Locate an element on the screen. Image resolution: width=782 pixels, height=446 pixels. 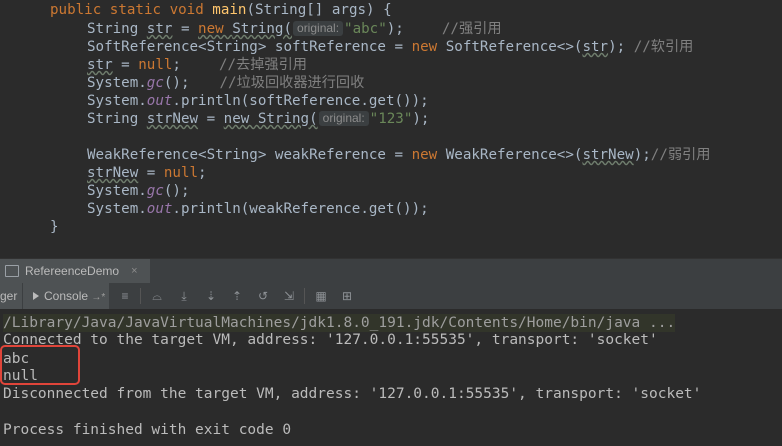
code-token: "123" is located at coordinates (391, 119).